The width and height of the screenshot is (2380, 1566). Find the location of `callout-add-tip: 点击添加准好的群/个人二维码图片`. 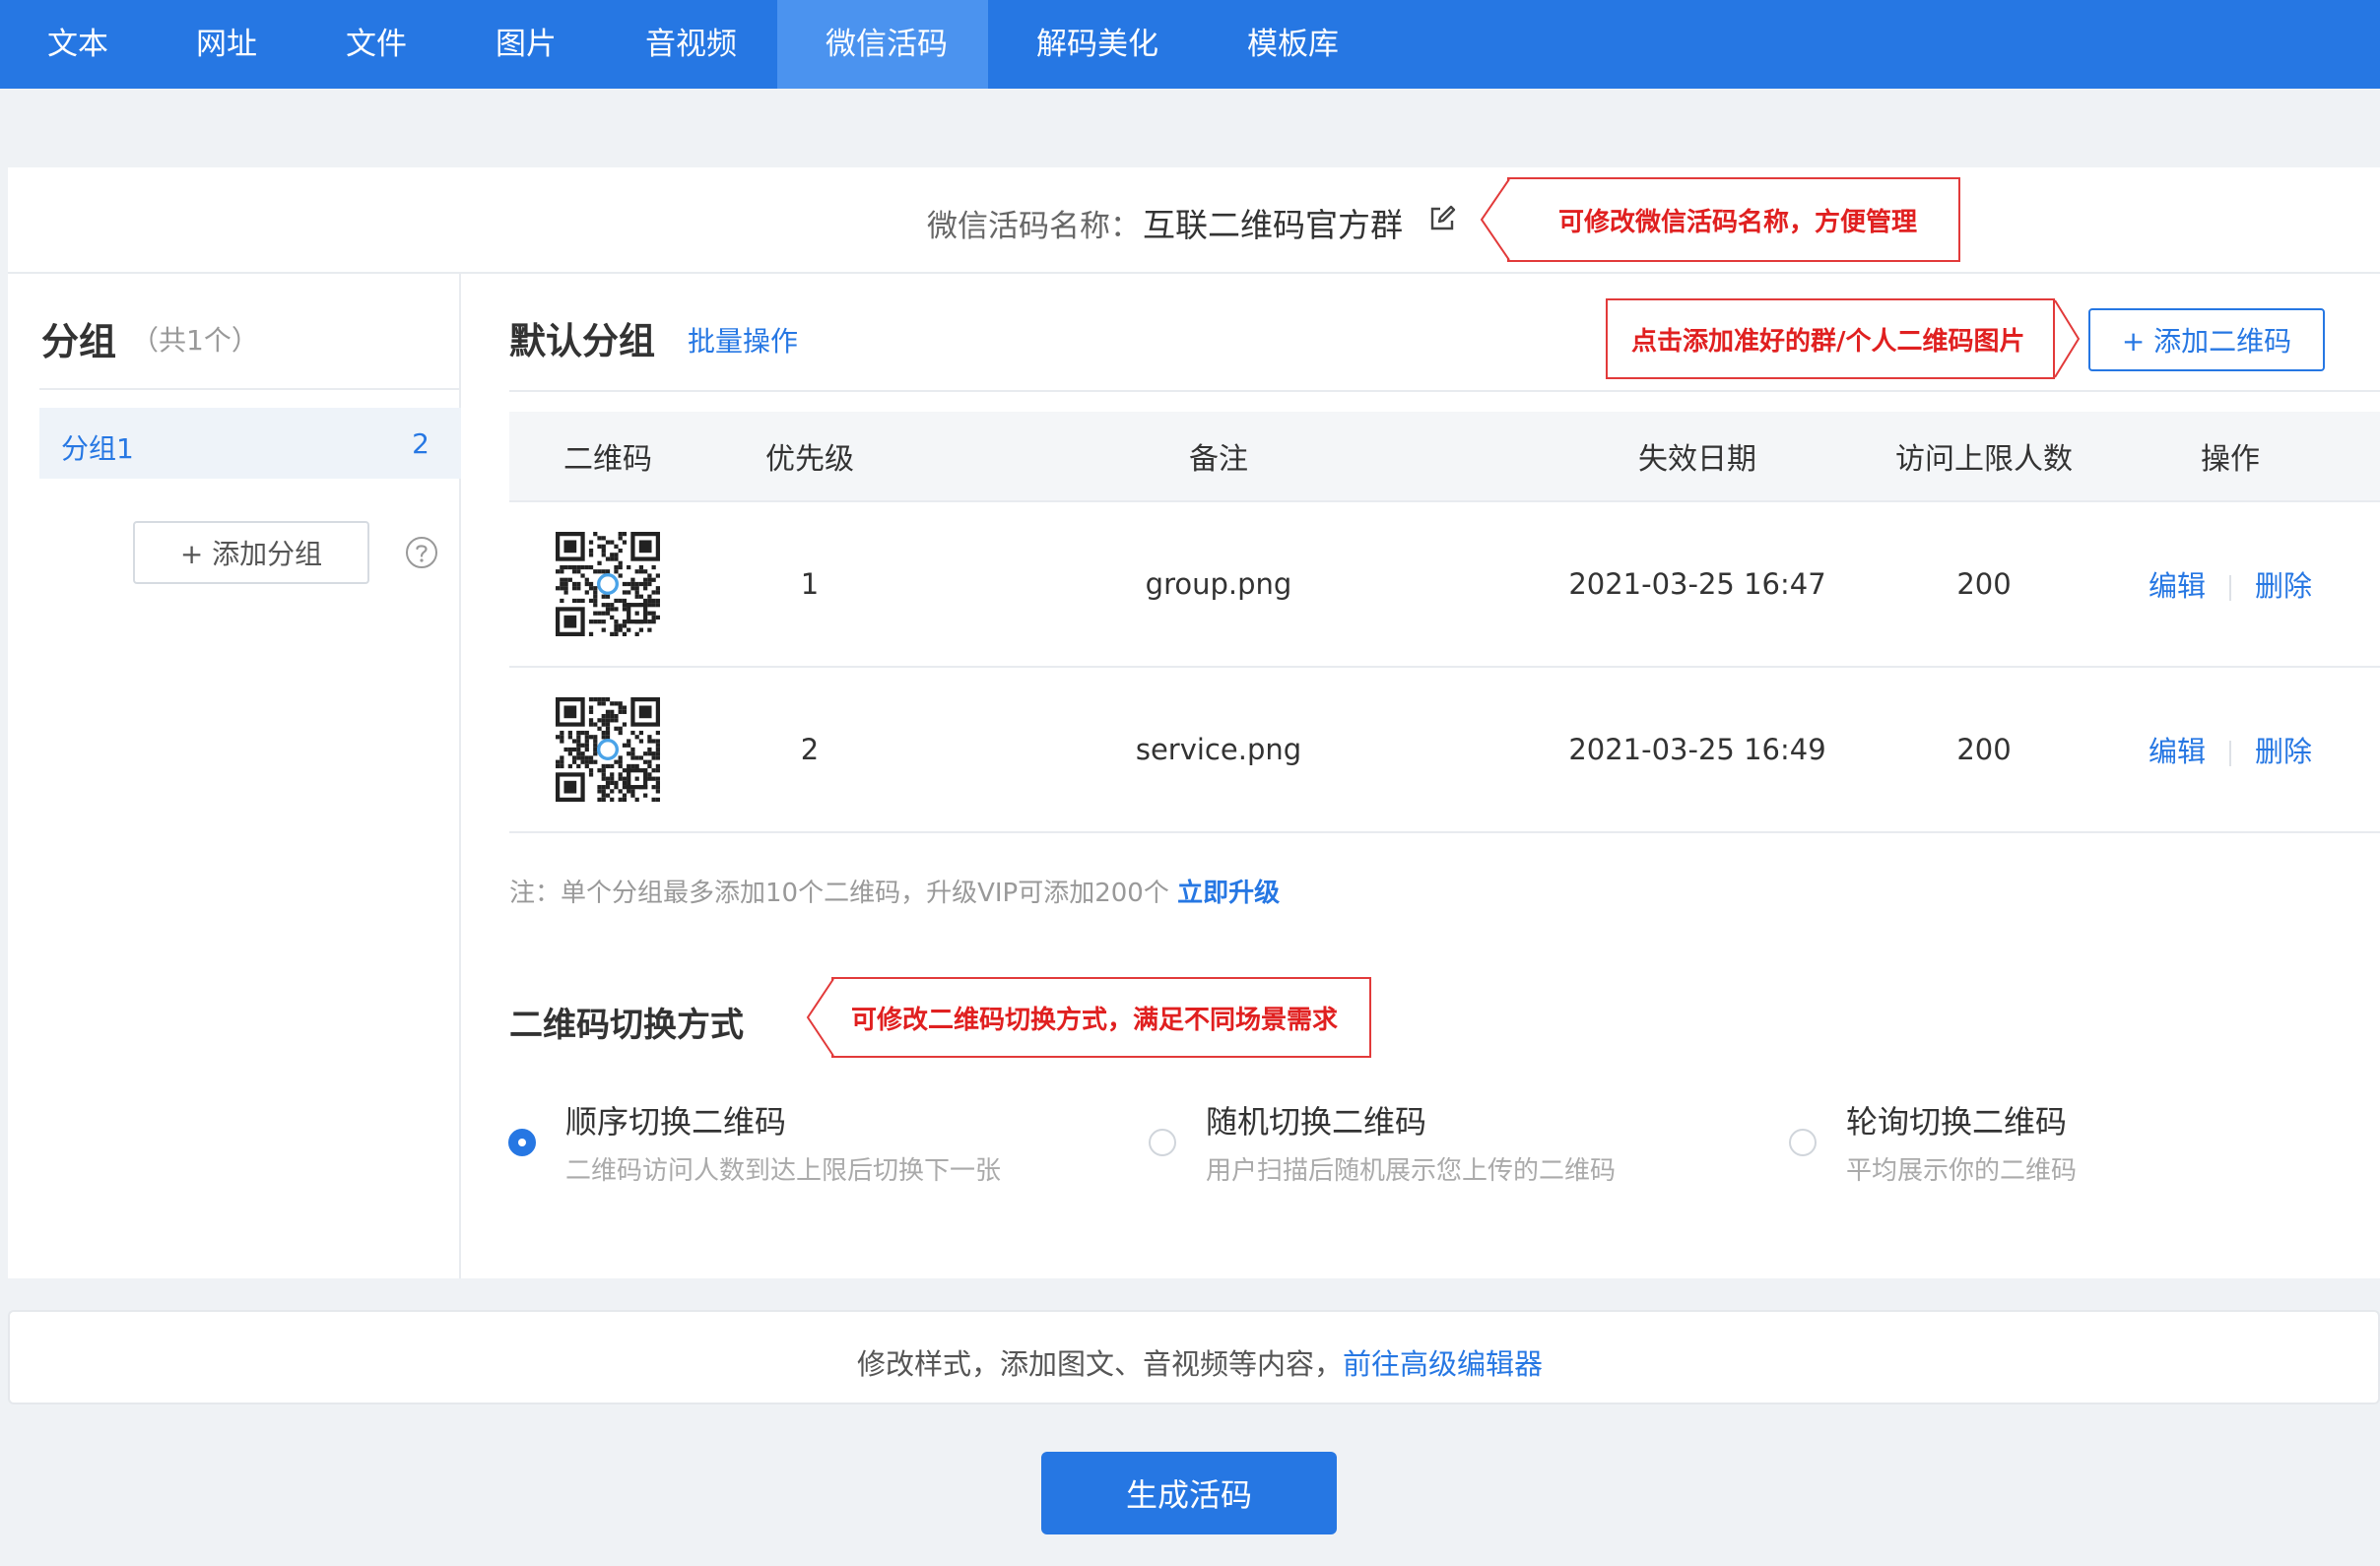

callout-add-tip: 点击添加准好的群/个人二维码图片 is located at coordinates (1843, 338).